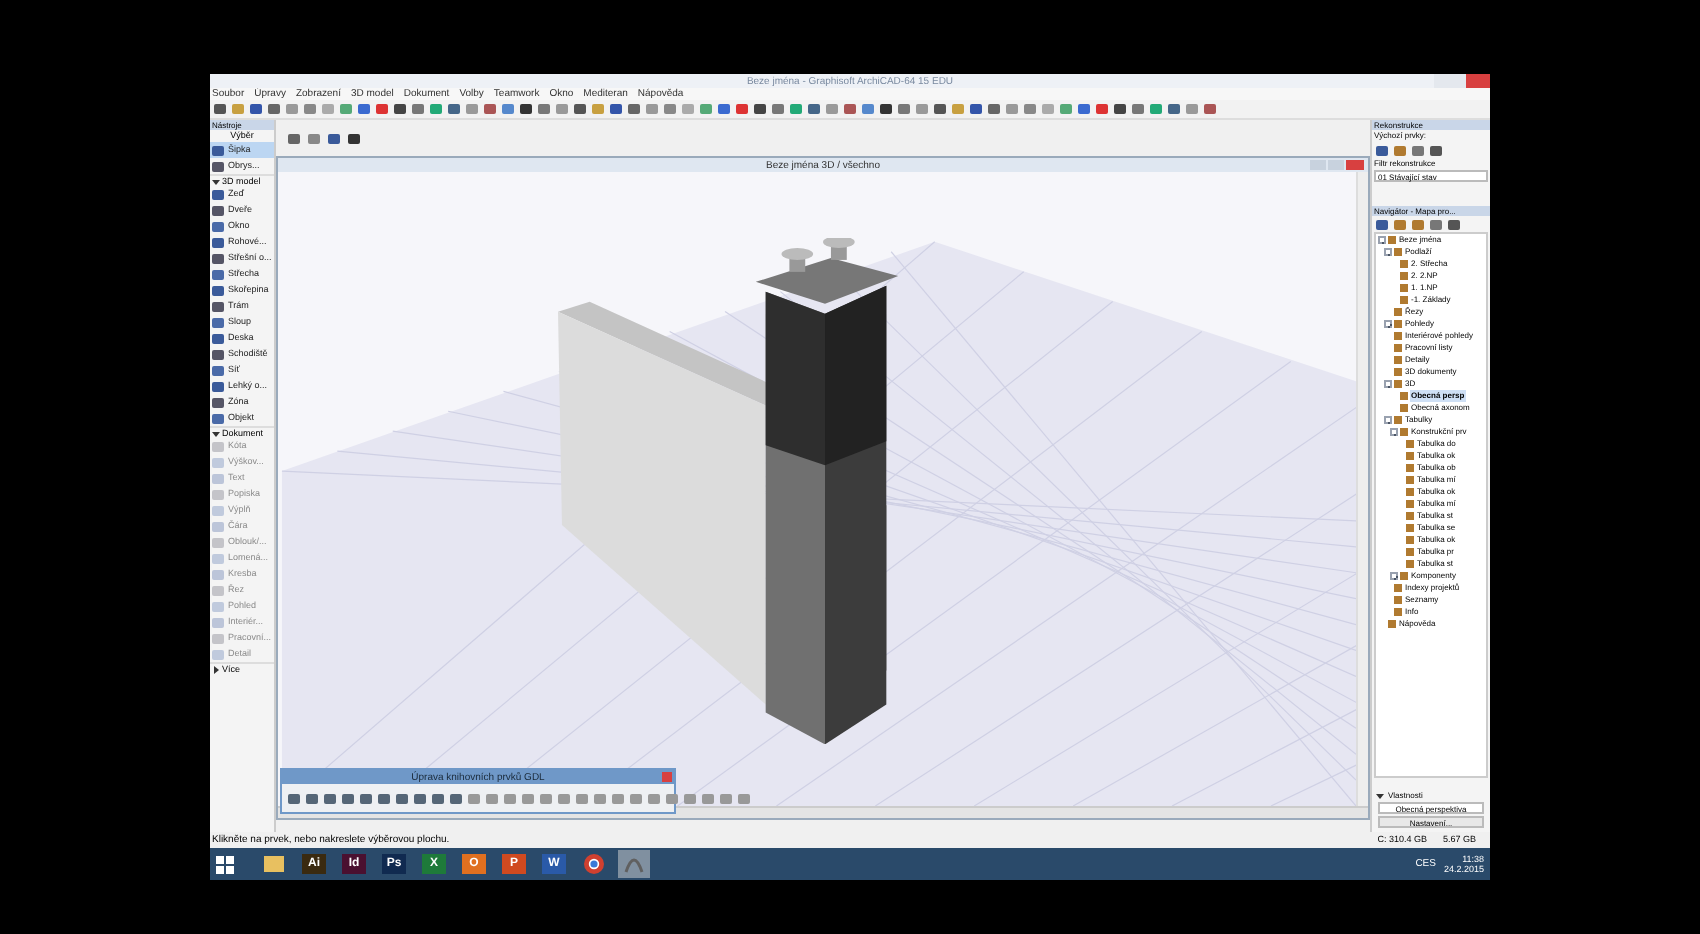  I want to click on windows-logo-icon, so click(225, 864).